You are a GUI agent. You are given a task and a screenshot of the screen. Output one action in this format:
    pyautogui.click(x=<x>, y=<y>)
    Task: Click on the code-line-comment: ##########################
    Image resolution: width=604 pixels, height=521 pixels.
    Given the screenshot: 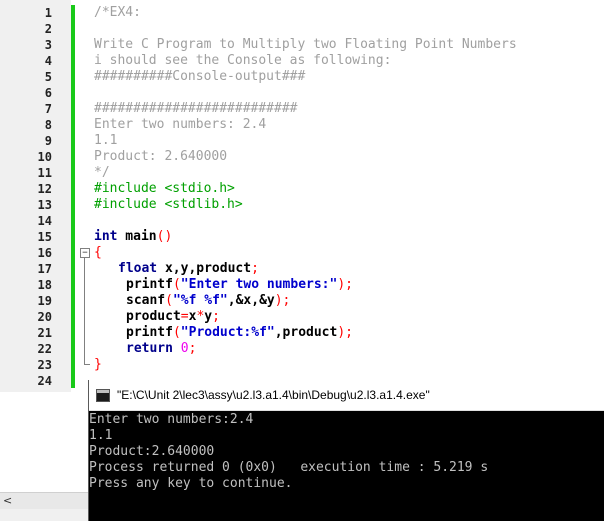 What is the action you would take?
    pyautogui.click(x=196, y=108)
    